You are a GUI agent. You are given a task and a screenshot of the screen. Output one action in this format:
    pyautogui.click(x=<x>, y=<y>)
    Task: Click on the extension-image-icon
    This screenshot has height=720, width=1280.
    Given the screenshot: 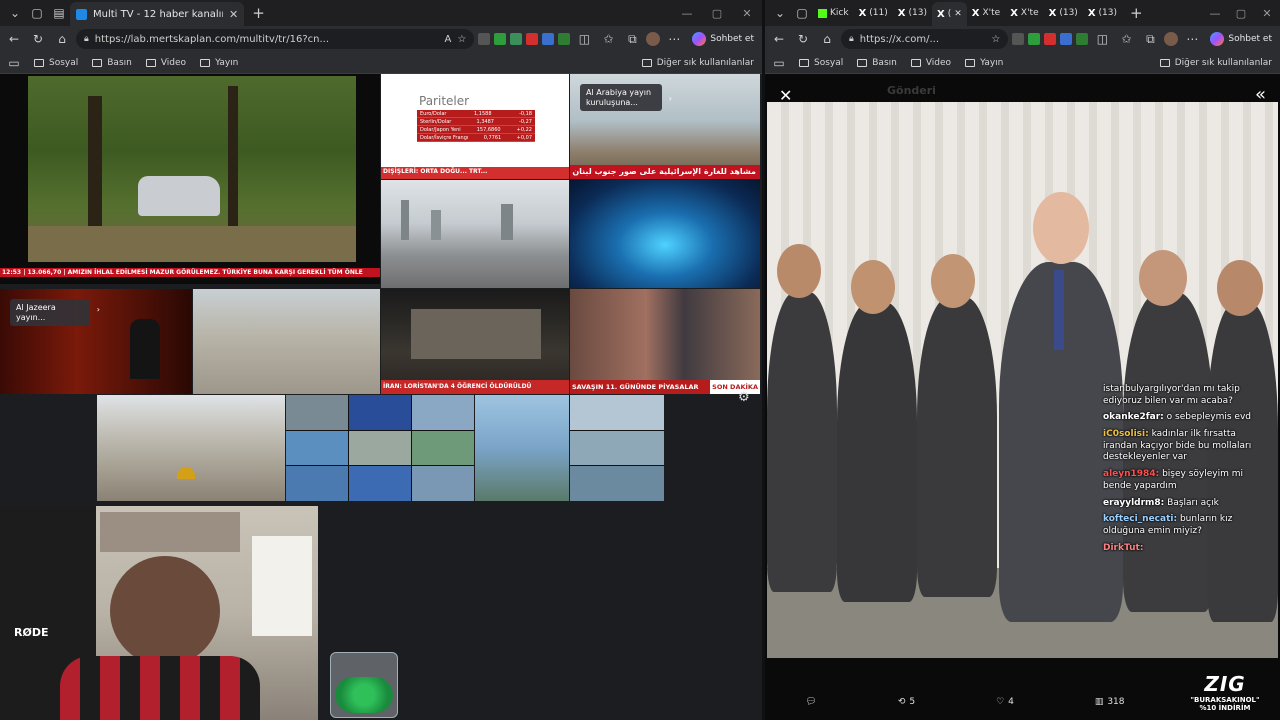 What is the action you would take?
    pyautogui.click(x=516, y=39)
    